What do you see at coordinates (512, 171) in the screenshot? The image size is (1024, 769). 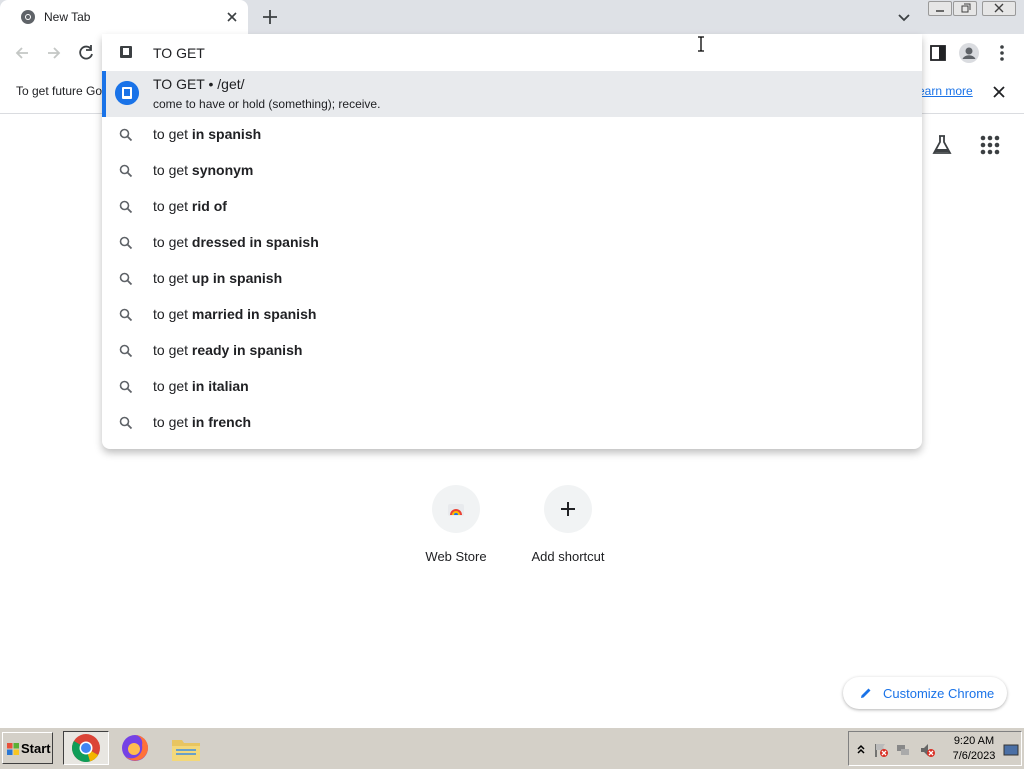 I see `suggestion-row: to get synonym` at bounding box center [512, 171].